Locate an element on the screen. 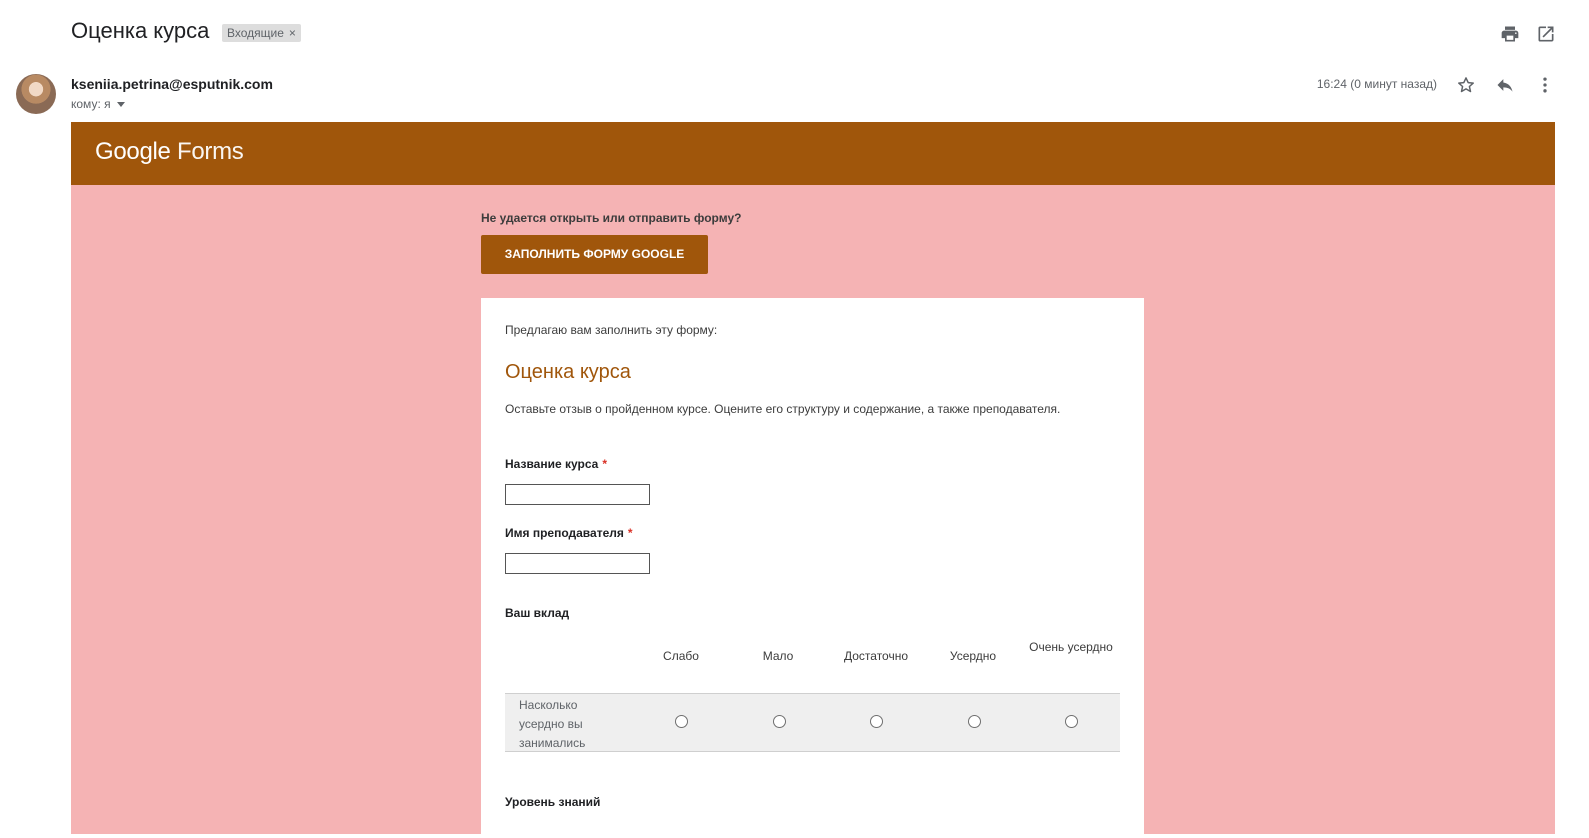 Image resolution: width=1589 pixels, height=838 pixels. grid-row: Насколько усердно вы занимались is located at coordinates (812, 722).